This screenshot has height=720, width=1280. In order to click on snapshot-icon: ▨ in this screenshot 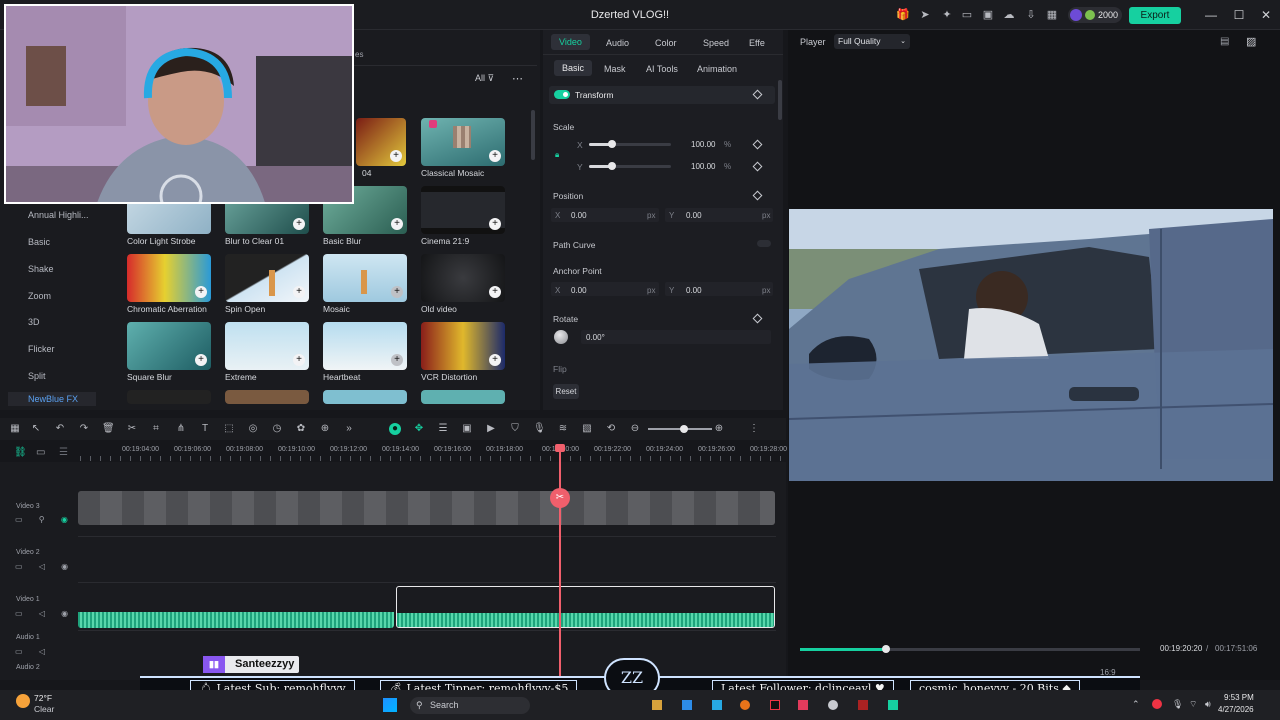, I will do `click(1251, 41)`.